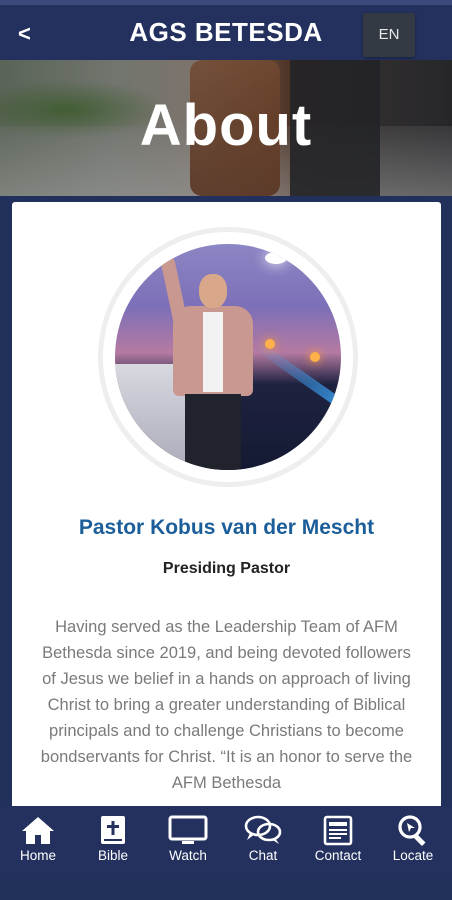  What do you see at coordinates (213, 432) in the screenshot?
I see `photo-pants` at bounding box center [213, 432].